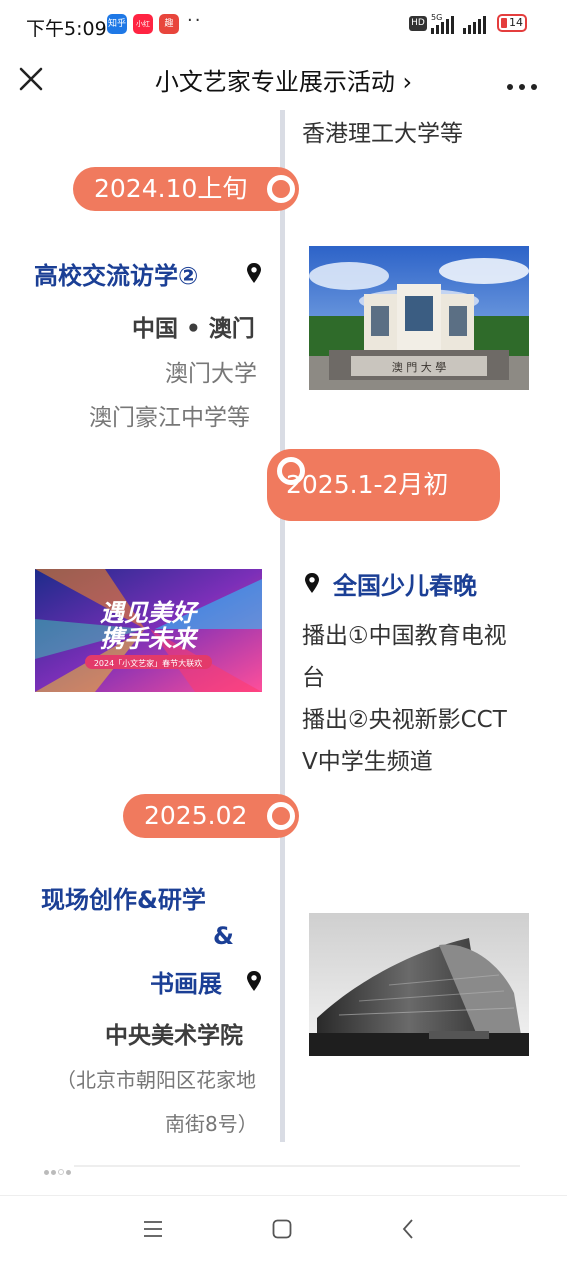 This screenshot has width=567, height=1261. I want to click on carousel-indicator, so click(58, 1169).